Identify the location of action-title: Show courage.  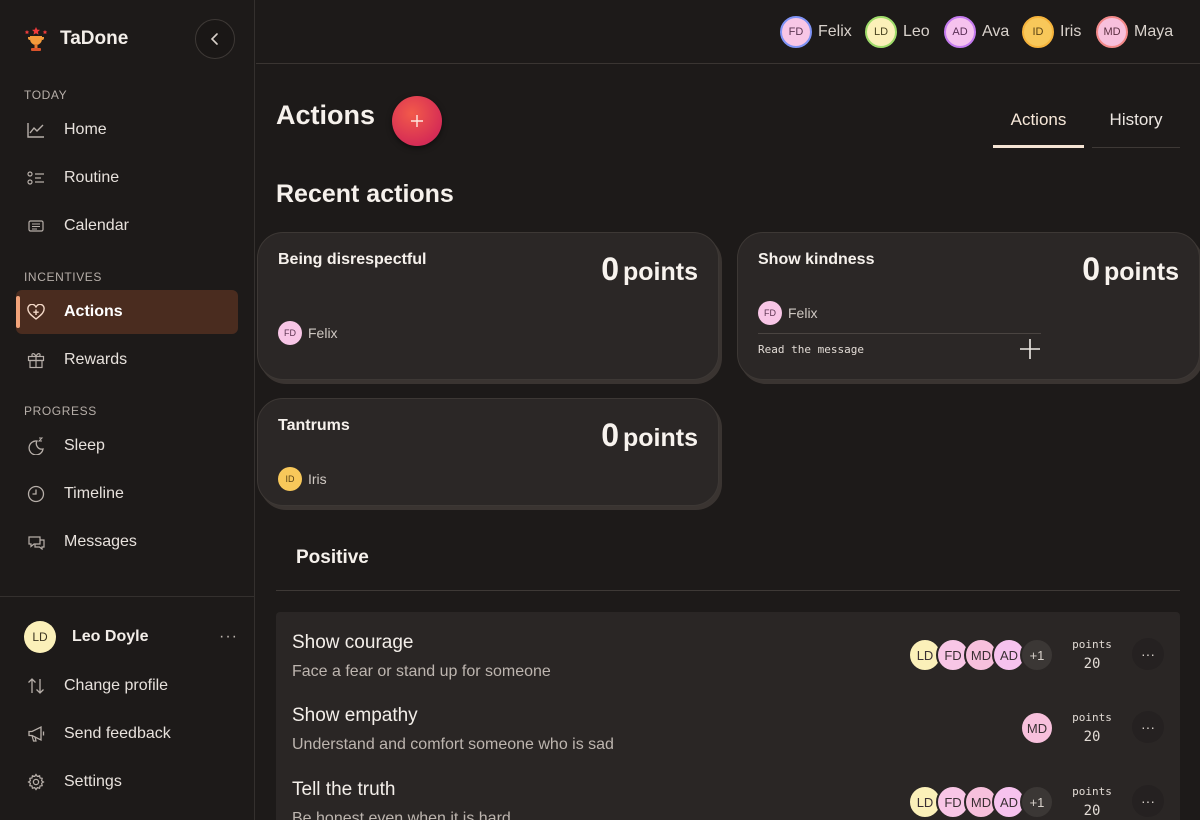
(353, 642).